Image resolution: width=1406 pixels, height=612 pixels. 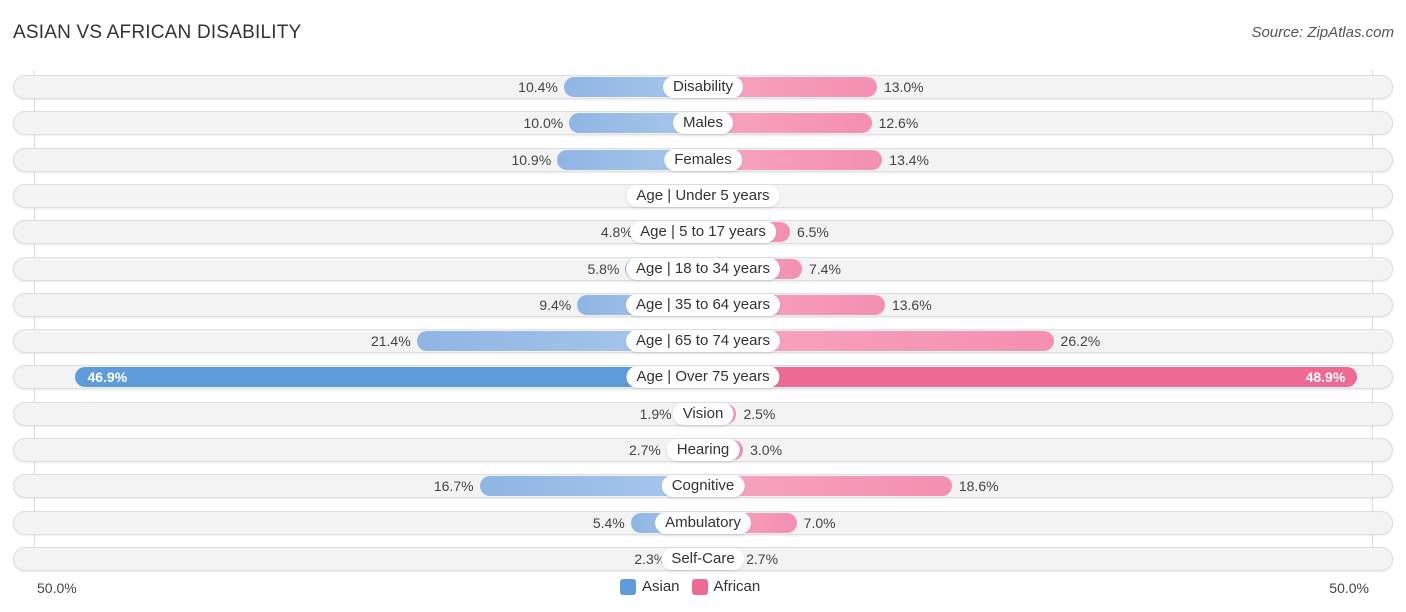 What do you see at coordinates (608, 522) in the screenshot?
I see `value-label-asian: 5.4%` at bounding box center [608, 522].